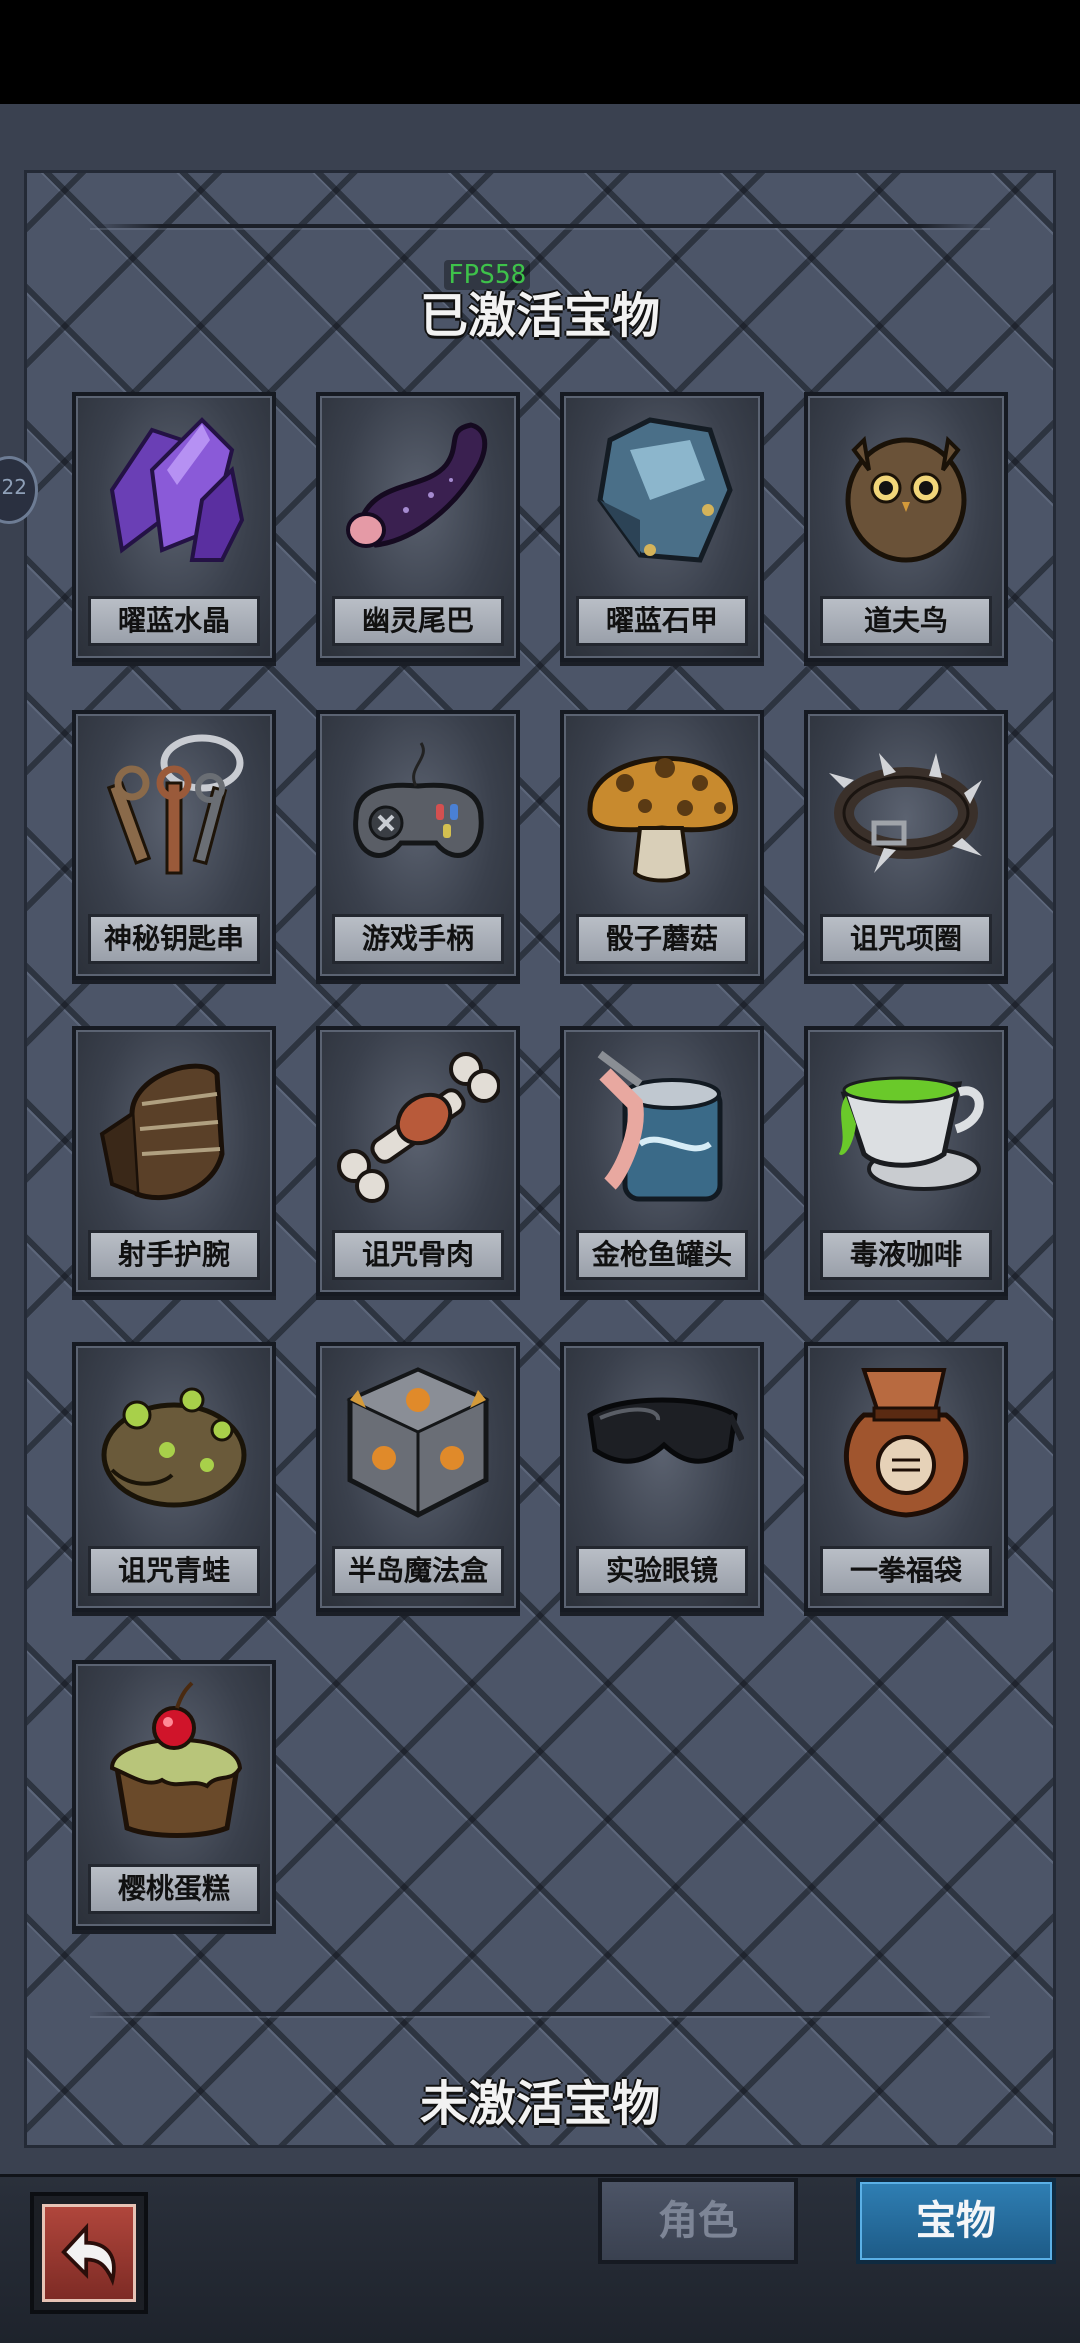  What do you see at coordinates (956, 2221) in the screenshot?
I see `tab-treasure: 宝物` at bounding box center [956, 2221].